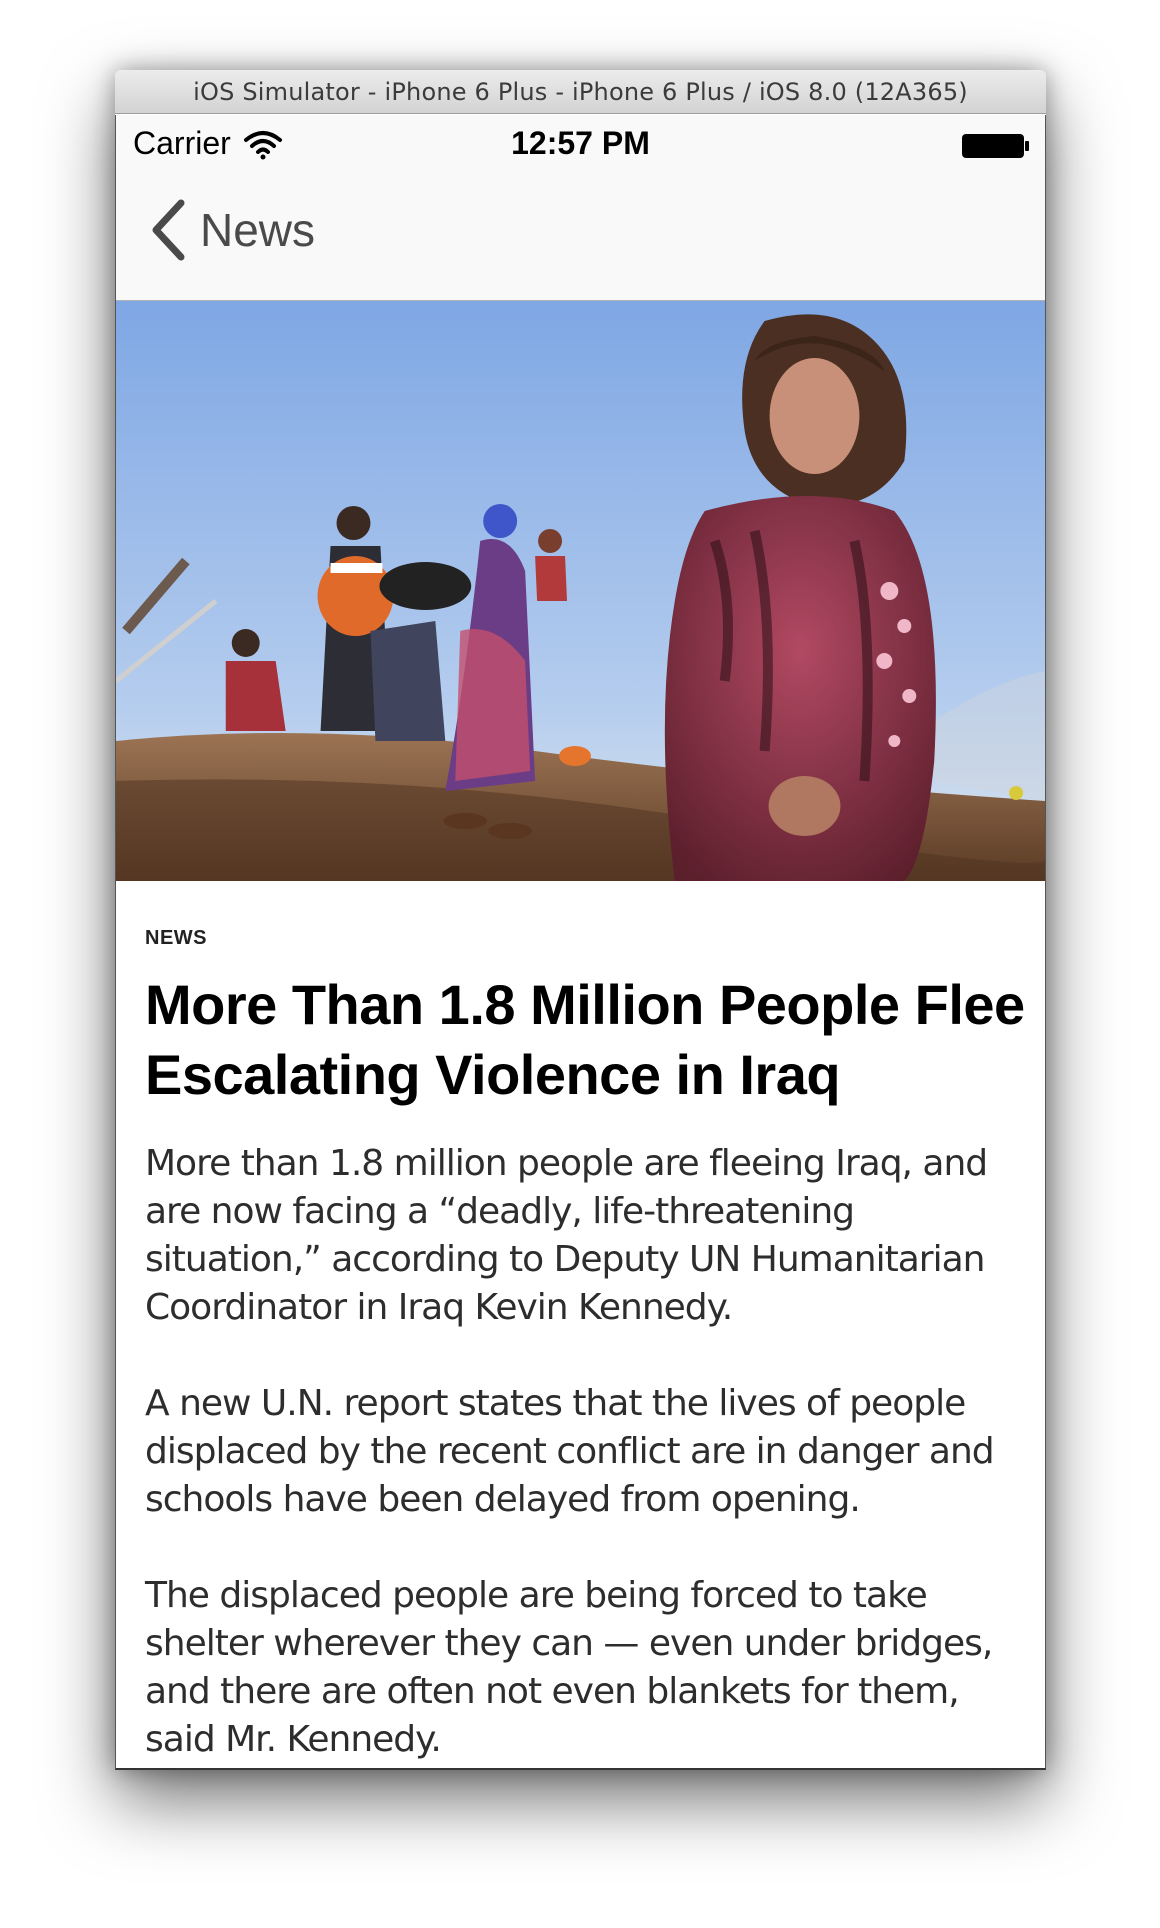  What do you see at coordinates (580, 238) in the screenshot?
I see `navigation-bar: News` at bounding box center [580, 238].